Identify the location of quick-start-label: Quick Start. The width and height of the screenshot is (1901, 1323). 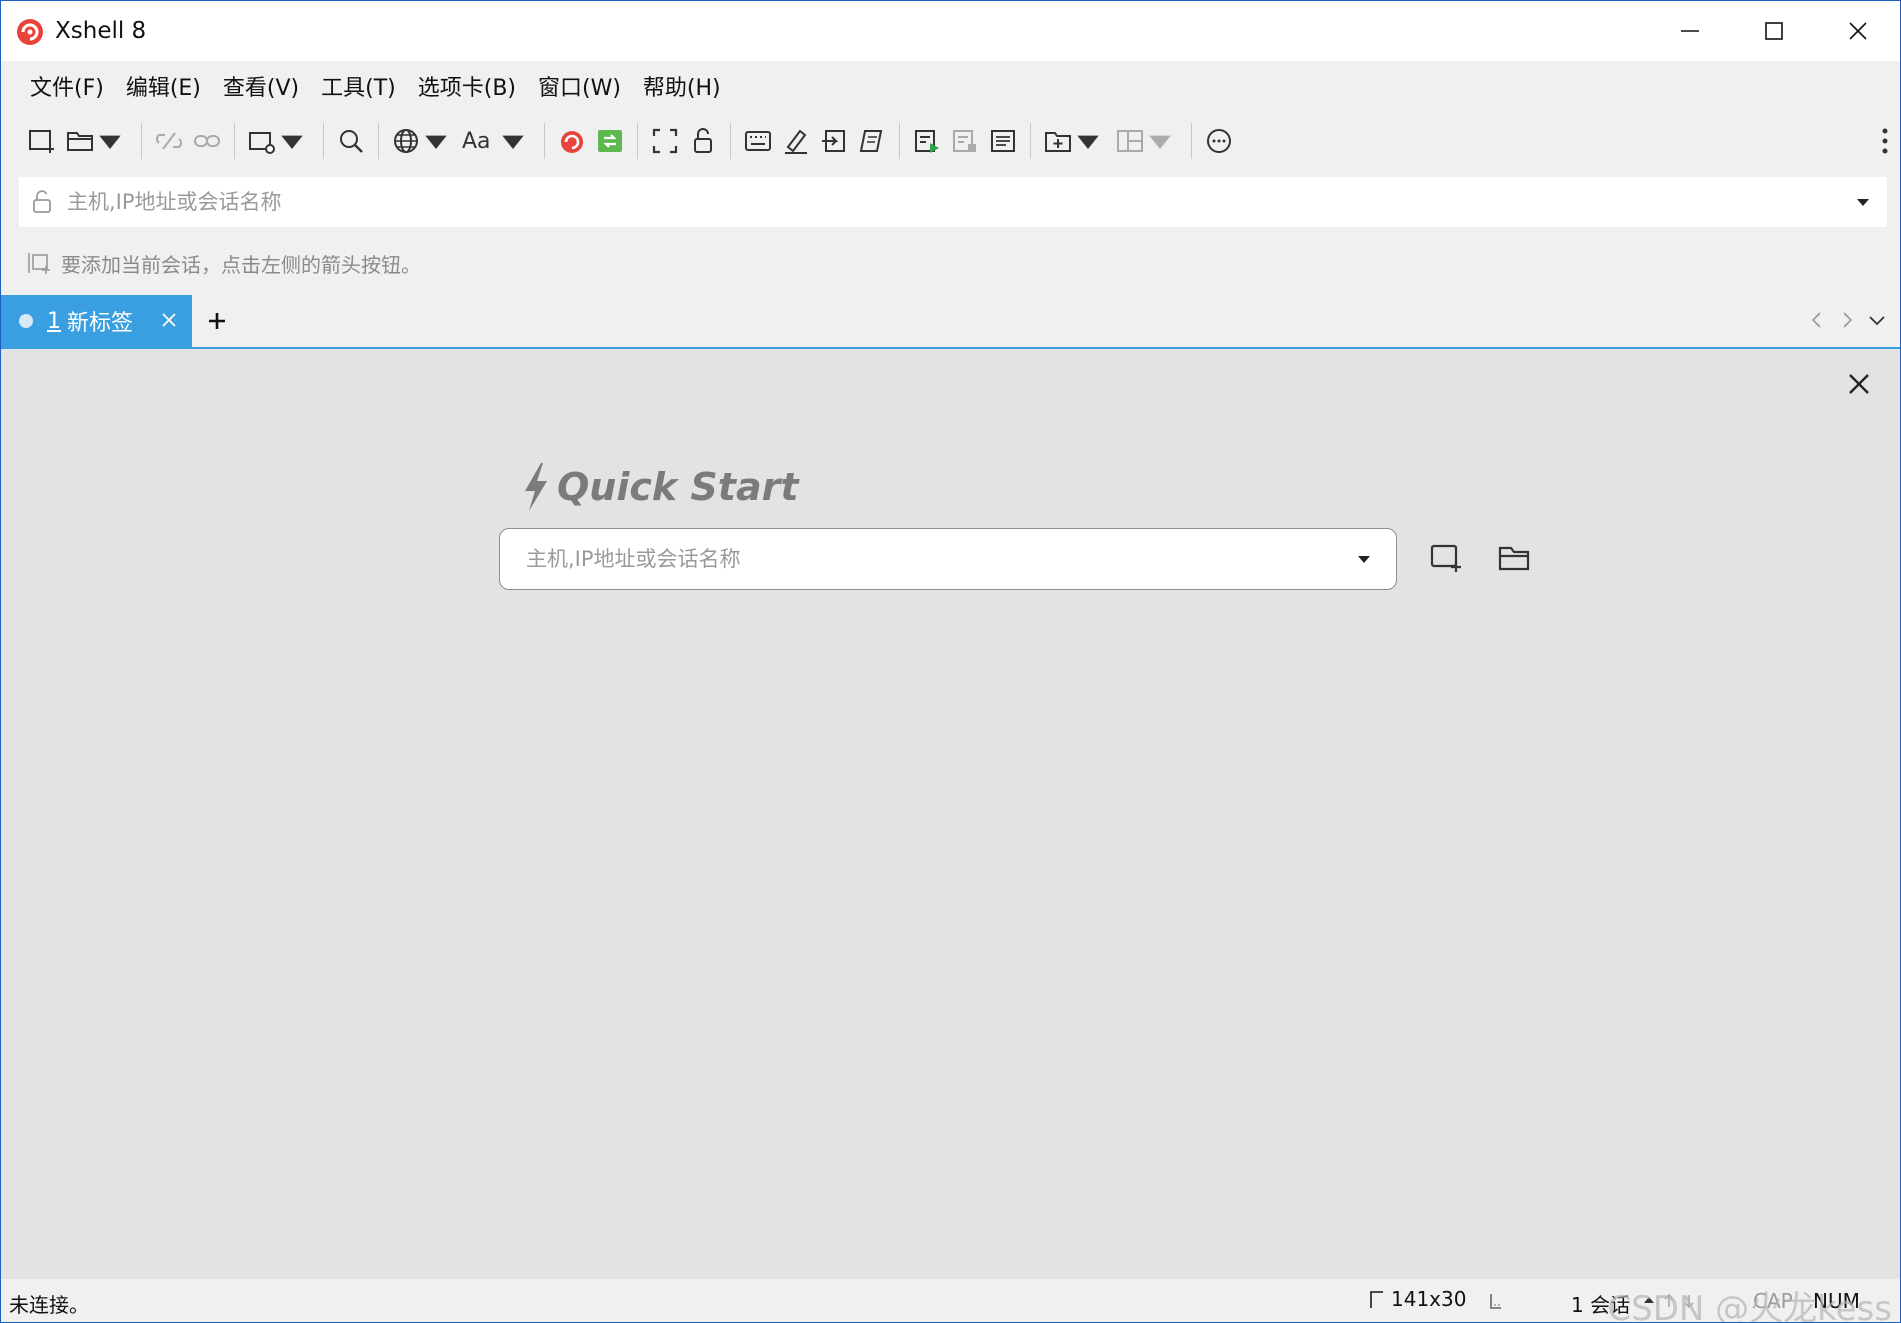
(678, 487).